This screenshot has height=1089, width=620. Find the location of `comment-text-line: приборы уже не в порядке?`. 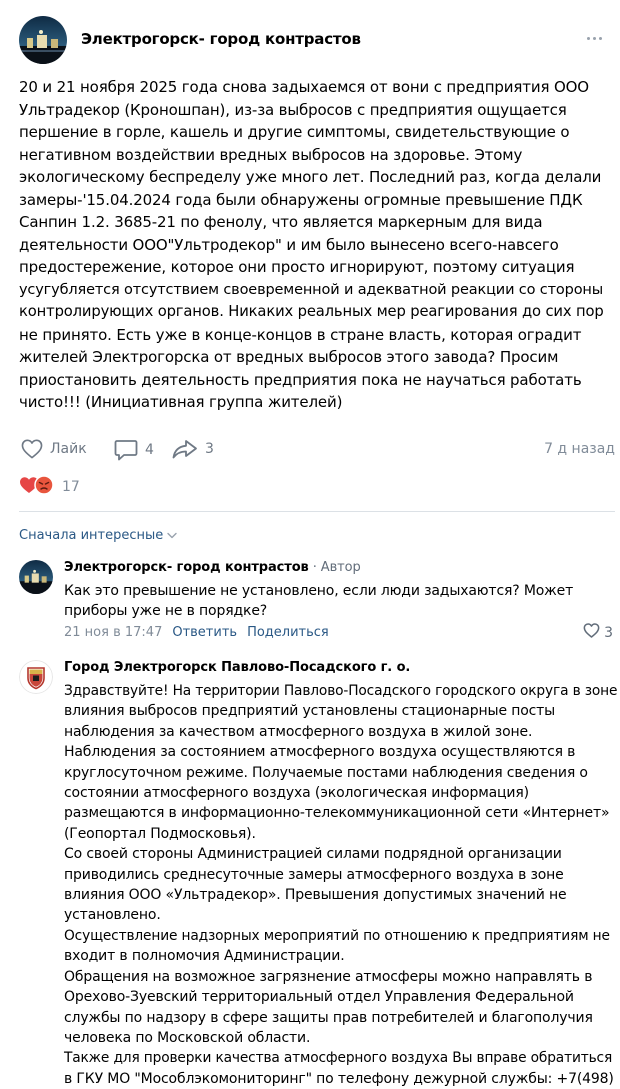

comment-text-line: приборы уже не в порядке? is located at coordinates (166, 611).